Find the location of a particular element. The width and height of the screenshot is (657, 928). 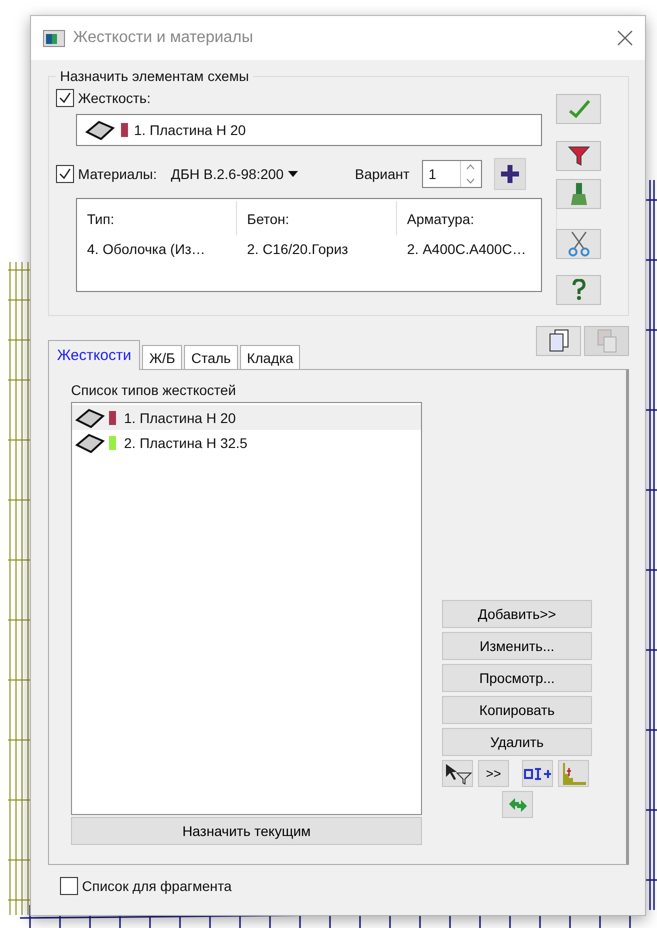

brush-icon is located at coordinates (579, 194).